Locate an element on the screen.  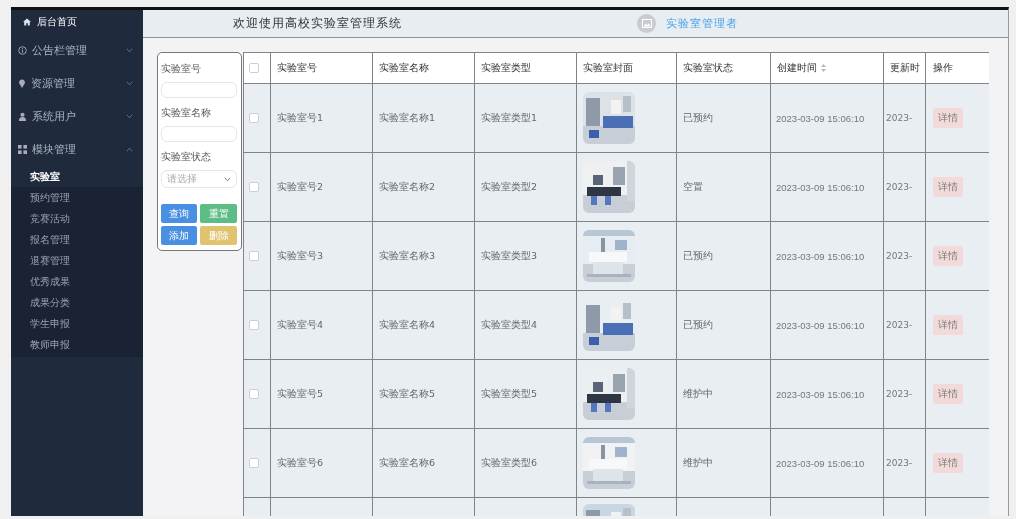
avatar is located at coordinates (646, 23).